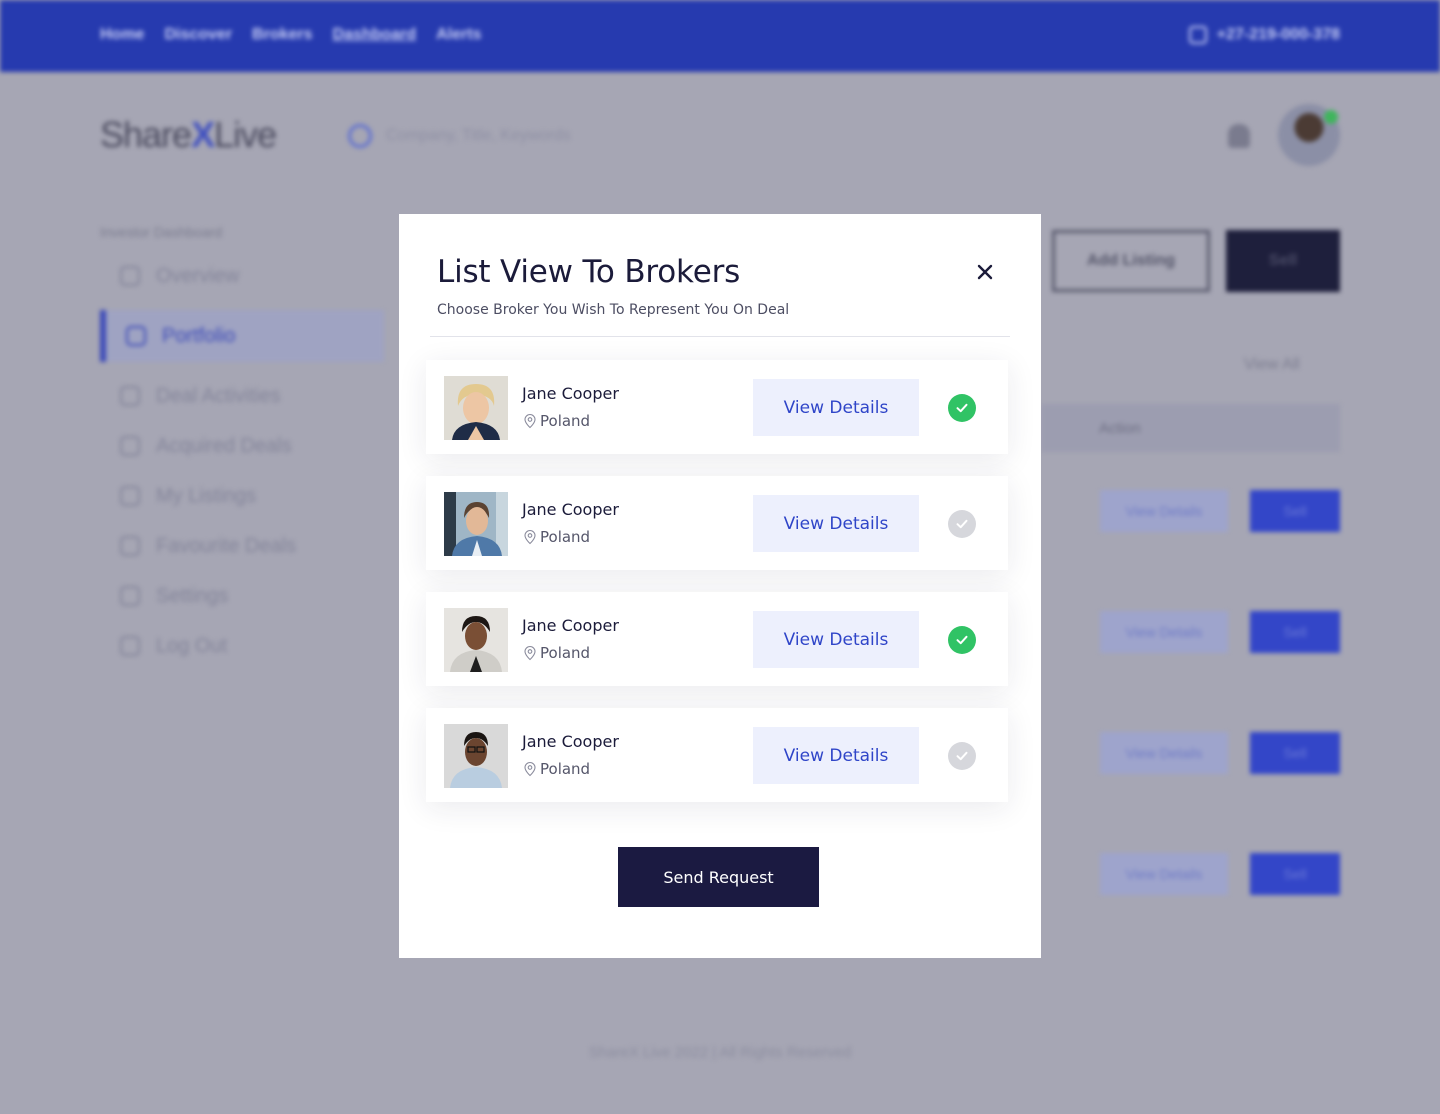  Describe the element at coordinates (130, 276) in the screenshot. I see `grid-icon` at that location.